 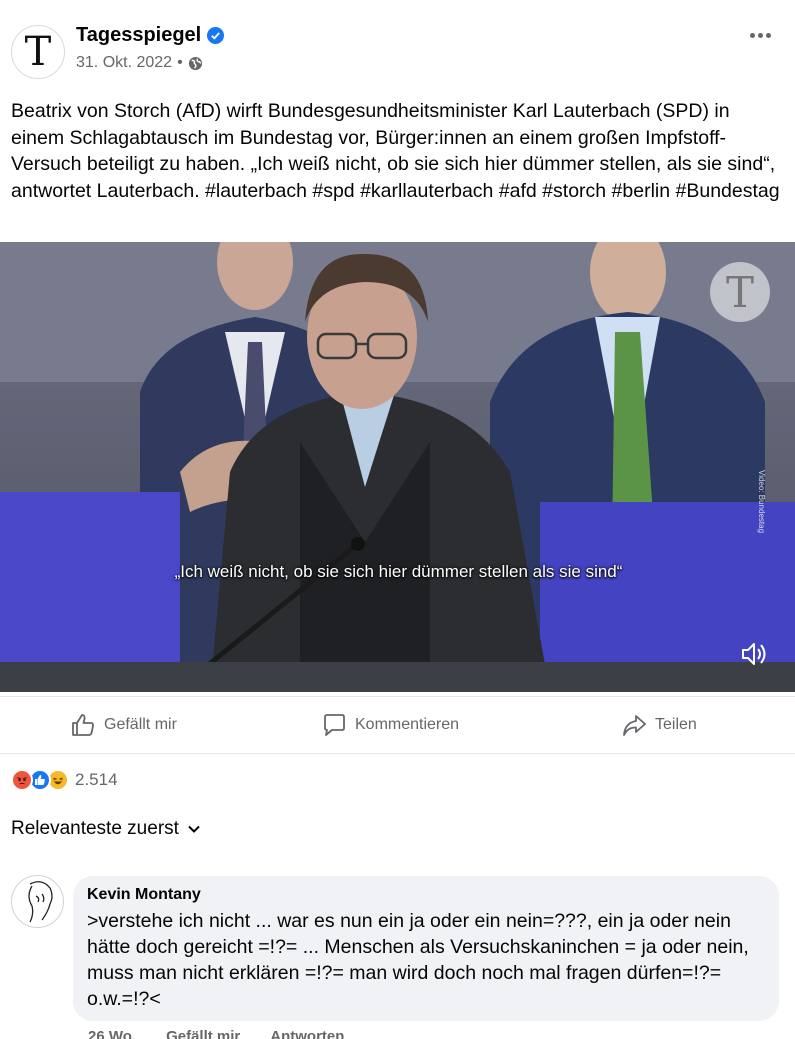 I want to click on post-action-bar: Gefällt mir Kommentieren Teilen, so click(x=397, y=725).